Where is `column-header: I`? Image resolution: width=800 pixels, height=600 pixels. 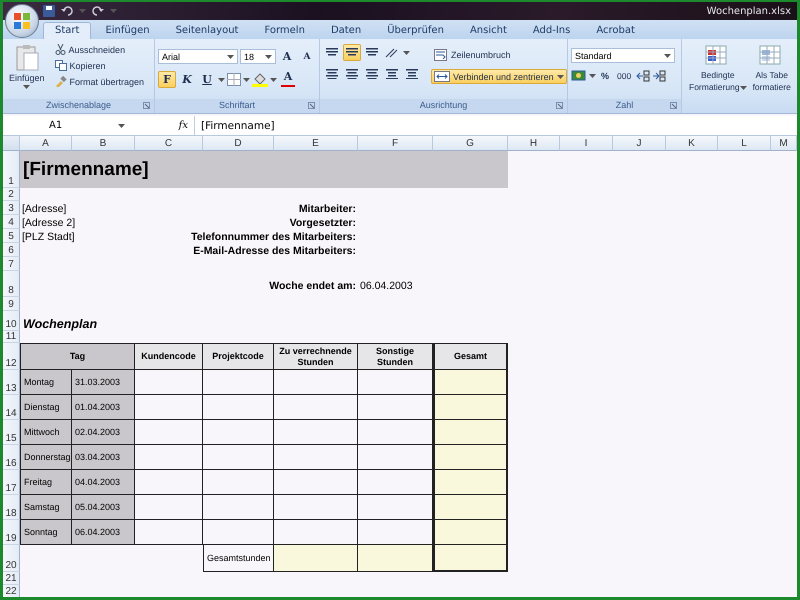
column-header: I is located at coordinates (586, 143).